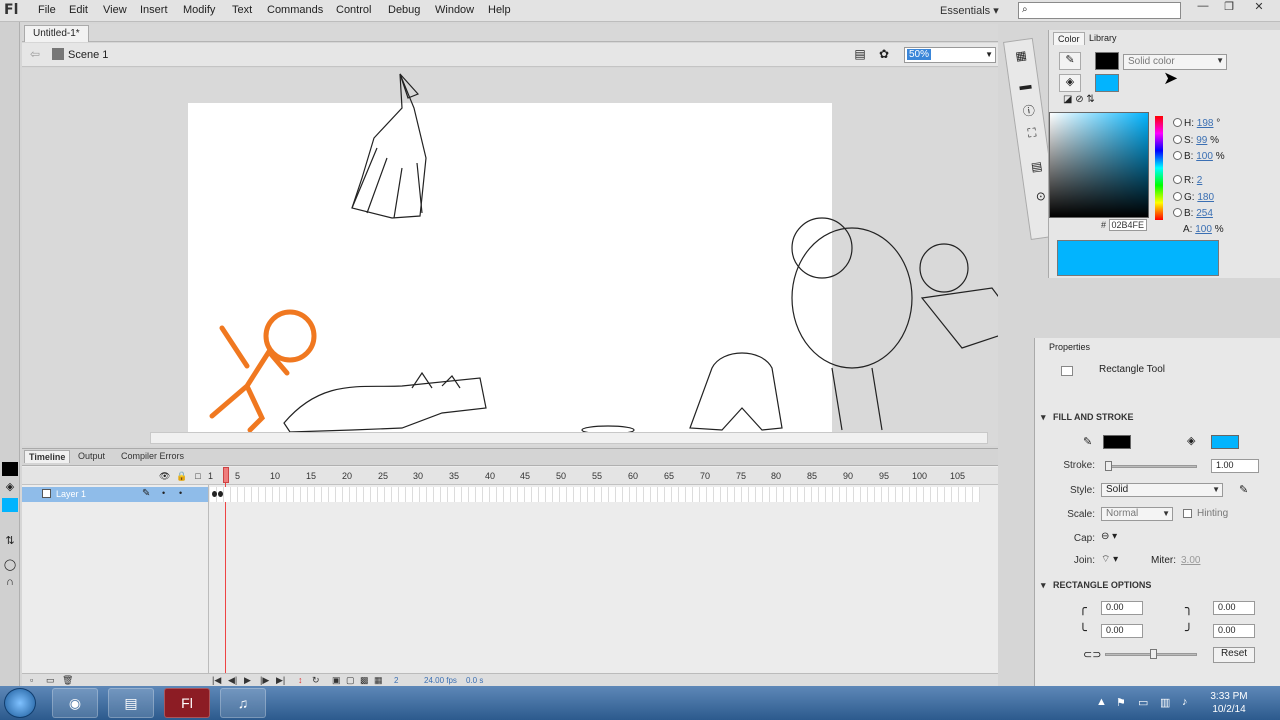 This screenshot has height=720, width=1280. I want to click on tab-timeline: Timeline, so click(47, 456).